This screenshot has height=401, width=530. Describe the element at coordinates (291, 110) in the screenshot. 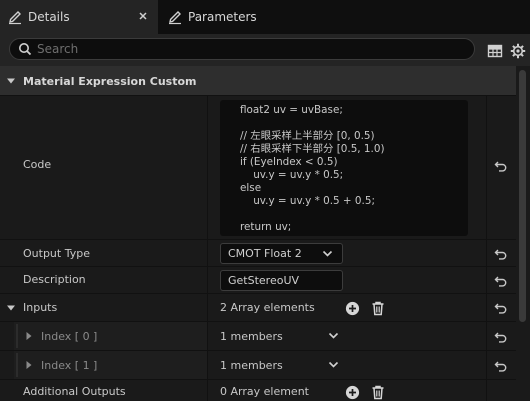

I see `code-line: float2 uv = uvBase;` at that location.